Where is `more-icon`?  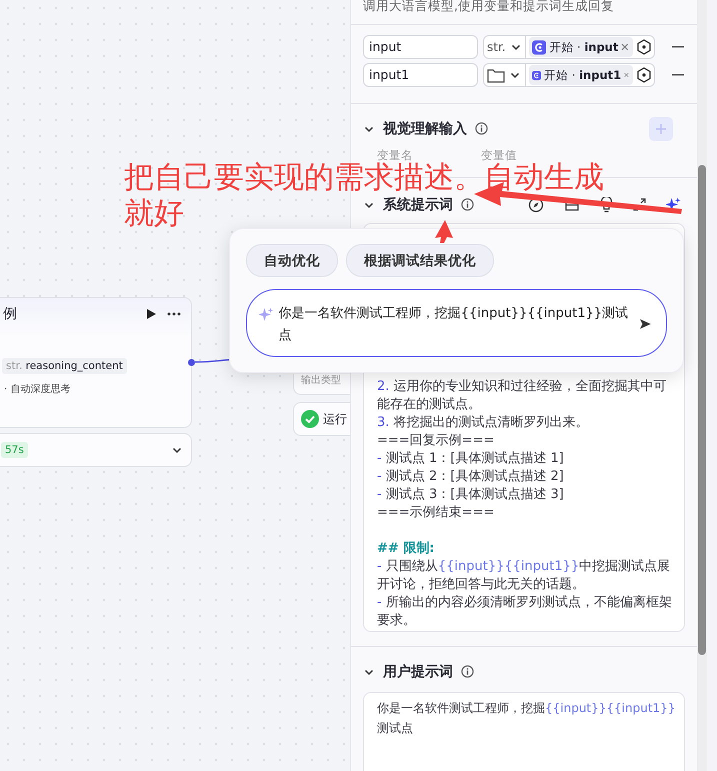
more-icon is located at coordinates (174, 314).